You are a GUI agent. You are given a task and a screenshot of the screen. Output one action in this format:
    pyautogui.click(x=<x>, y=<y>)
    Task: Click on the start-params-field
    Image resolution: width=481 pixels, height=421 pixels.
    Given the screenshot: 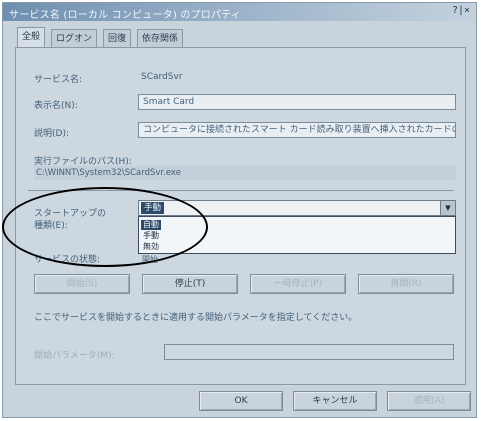 What is the action you would take?
    pyautogui.click(x=309, y=352)
    